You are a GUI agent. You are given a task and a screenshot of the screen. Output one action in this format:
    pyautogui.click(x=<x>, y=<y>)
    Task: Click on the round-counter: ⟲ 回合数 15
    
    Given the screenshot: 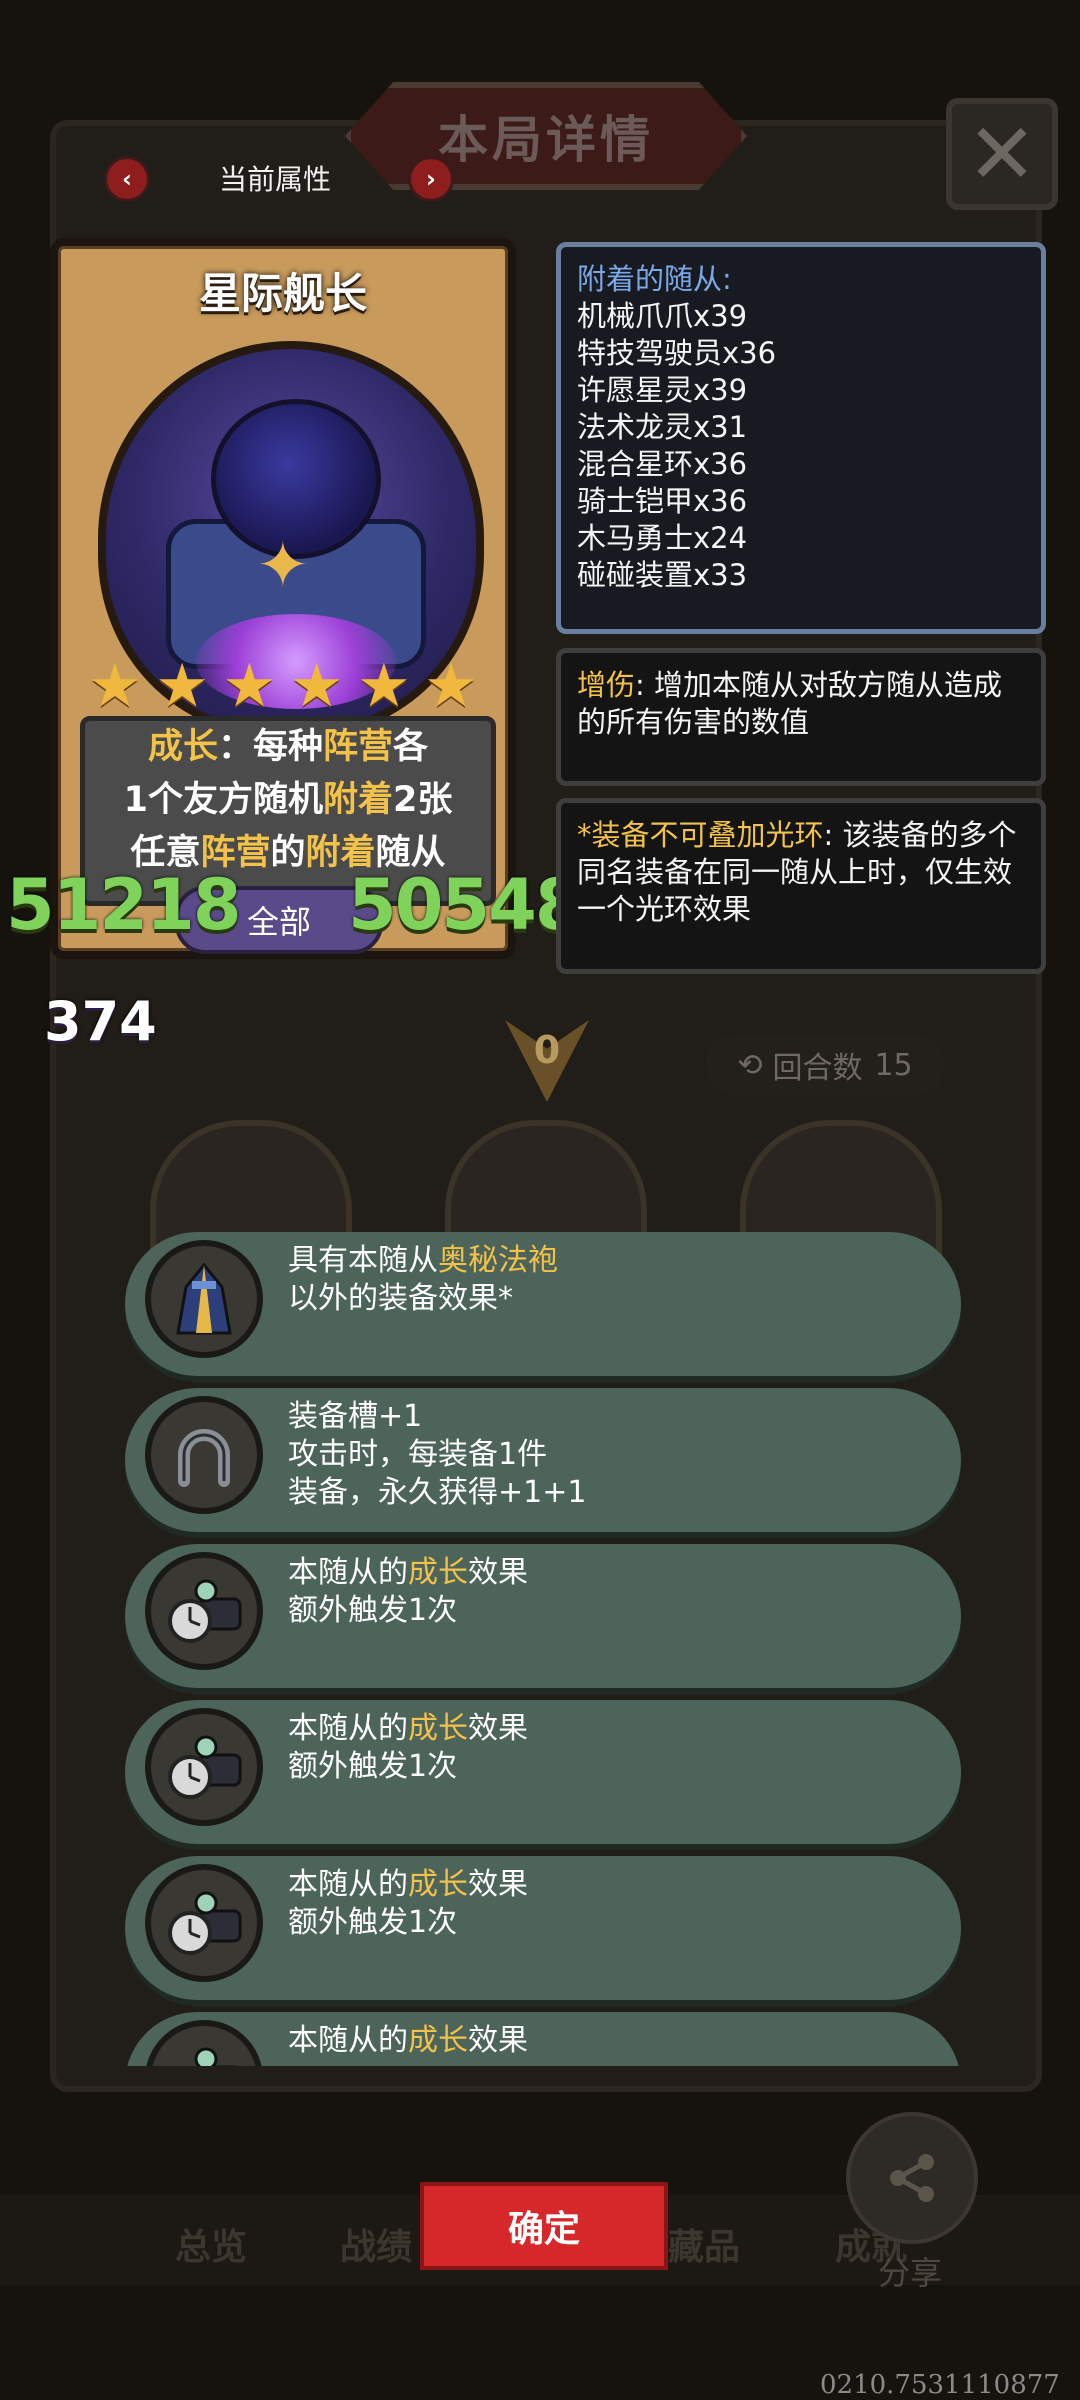 What is the action you would take?
    pyautogui.click(x=825, y=1065)
    